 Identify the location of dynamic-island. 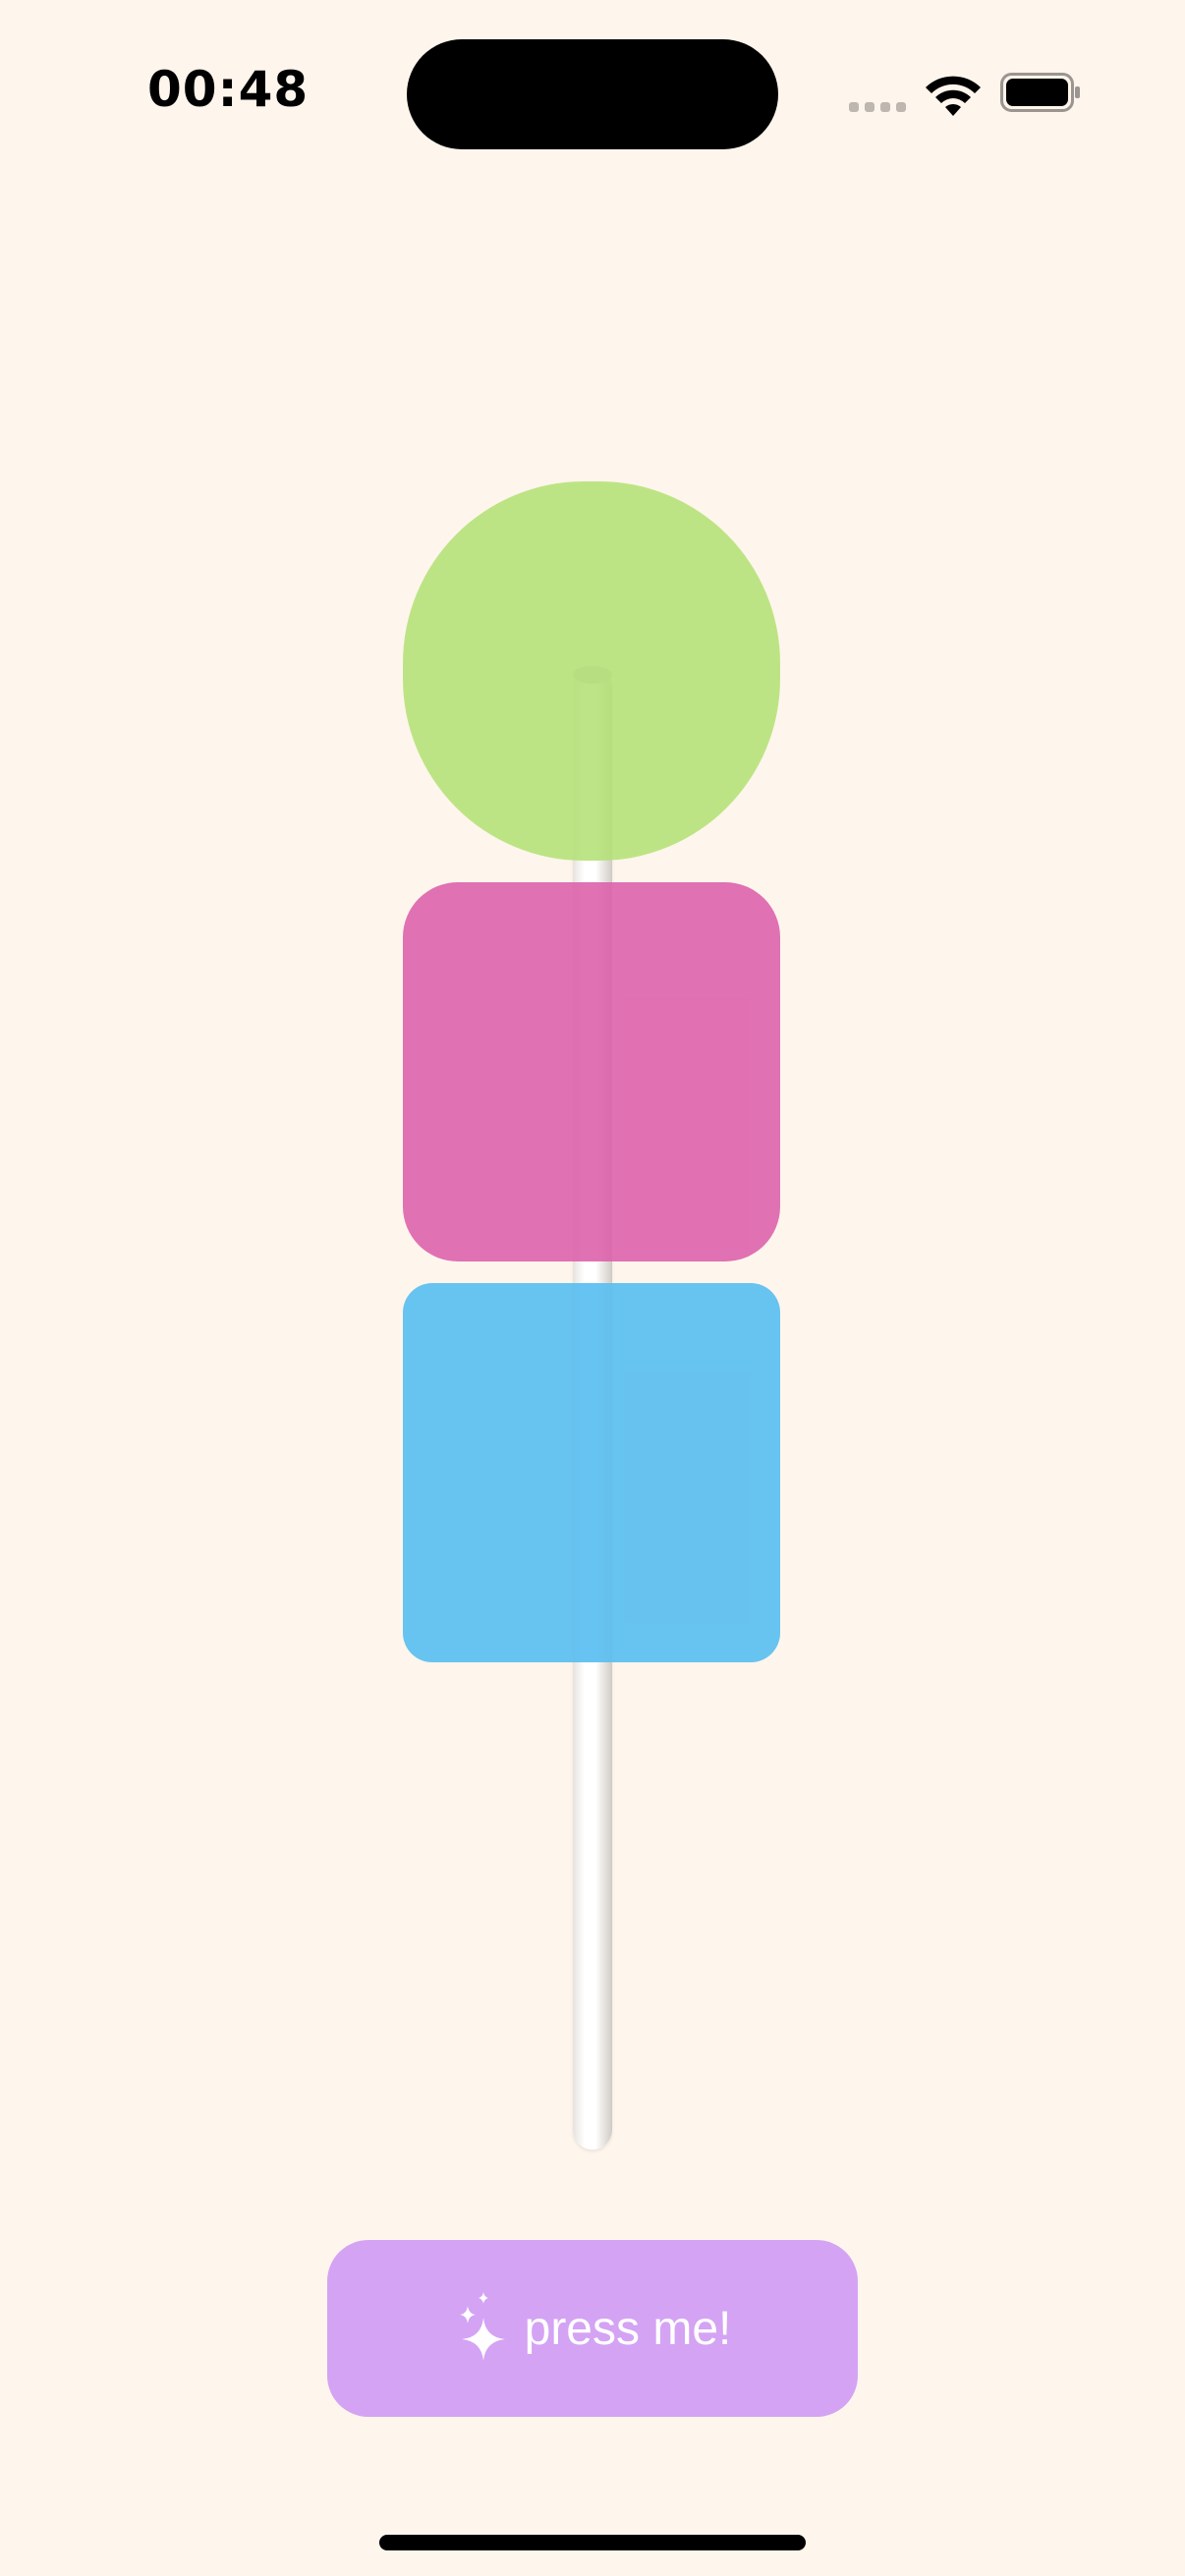
(592, 94).